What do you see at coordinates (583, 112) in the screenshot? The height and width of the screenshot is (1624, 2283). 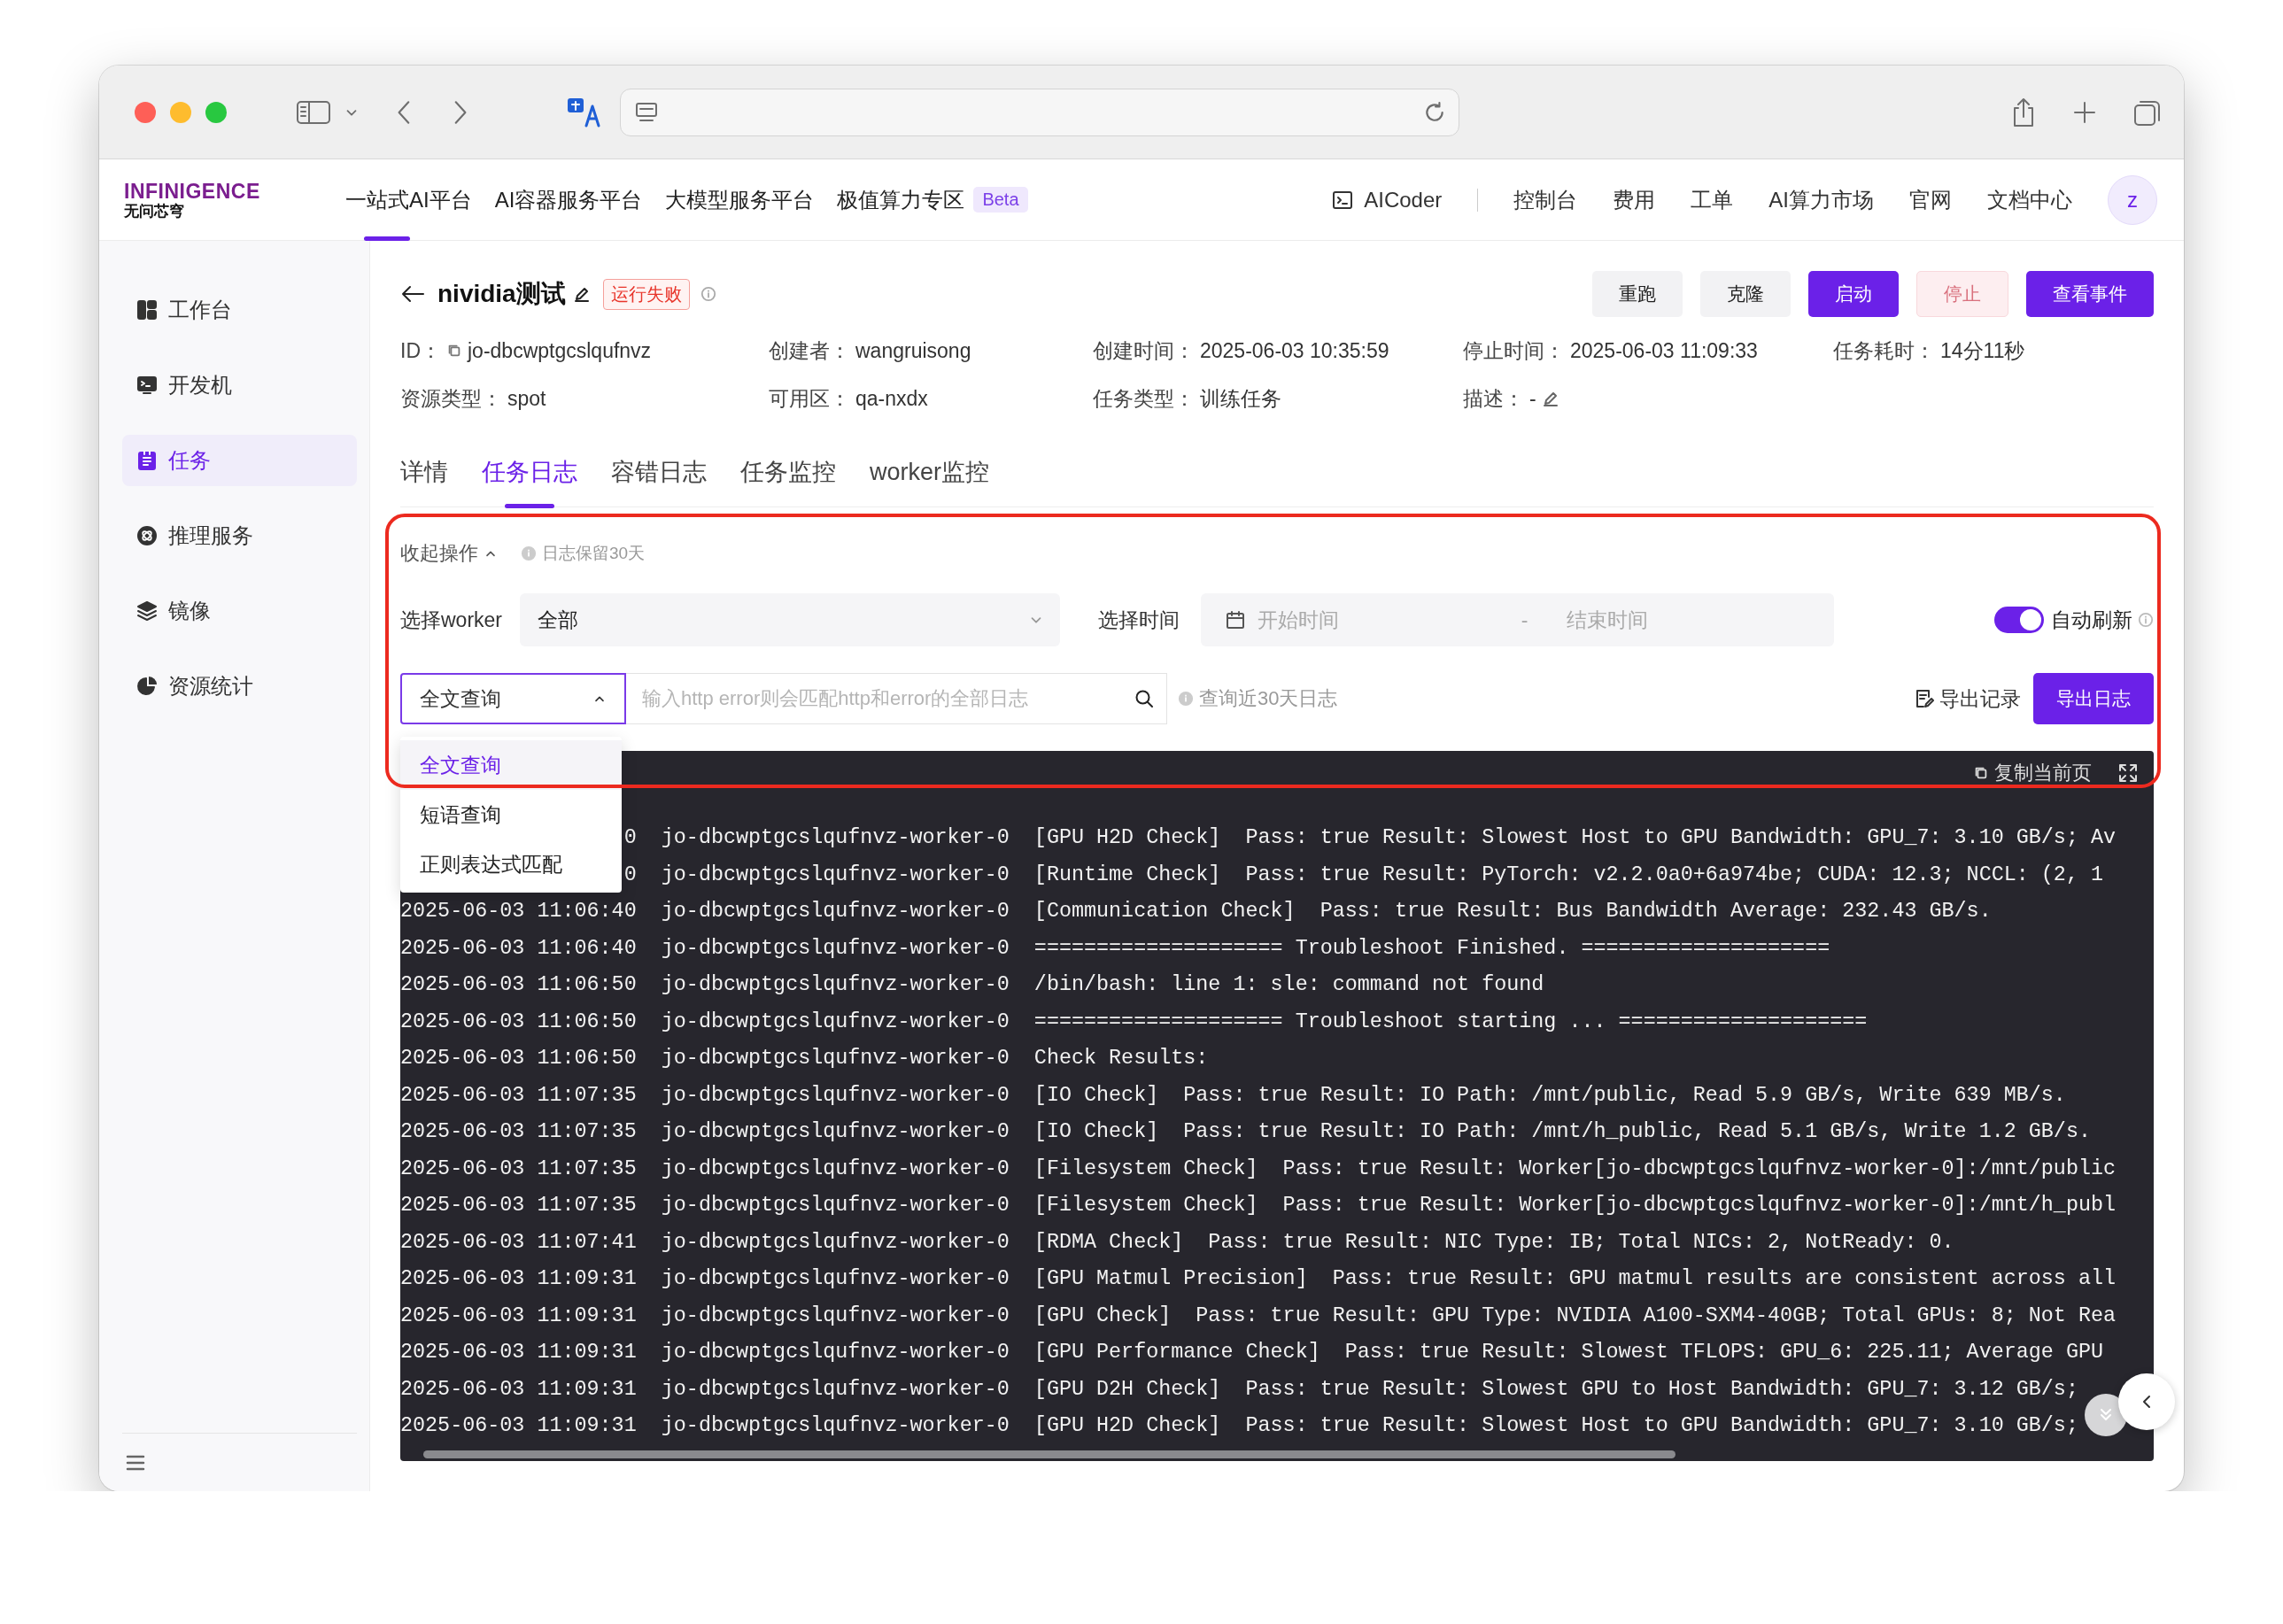 I see `translate-icon` at bounding box center [583, 112].